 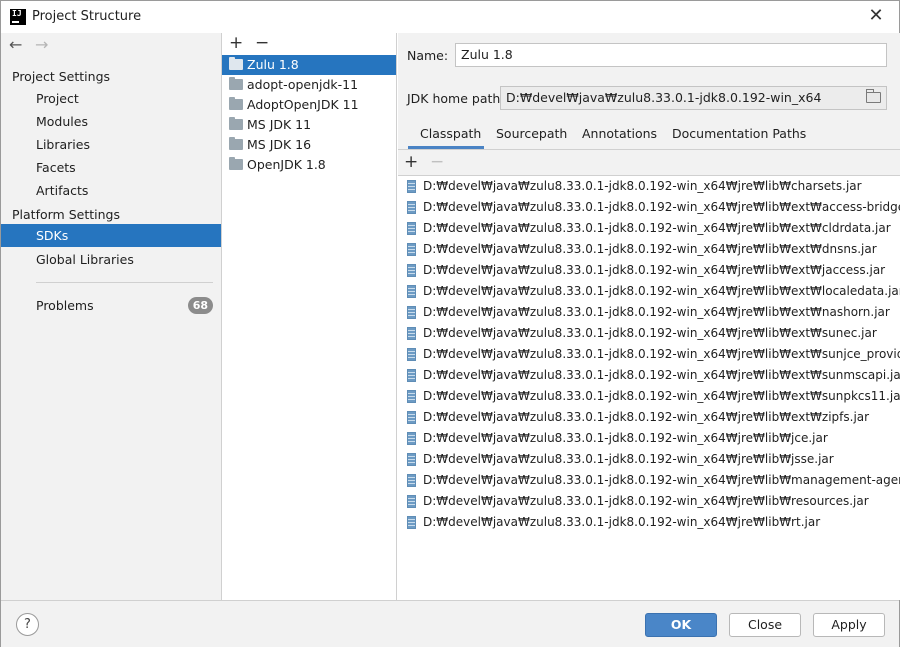 I want to click on platform-settings-header: Platform Settings, so click(x=66, y=214).